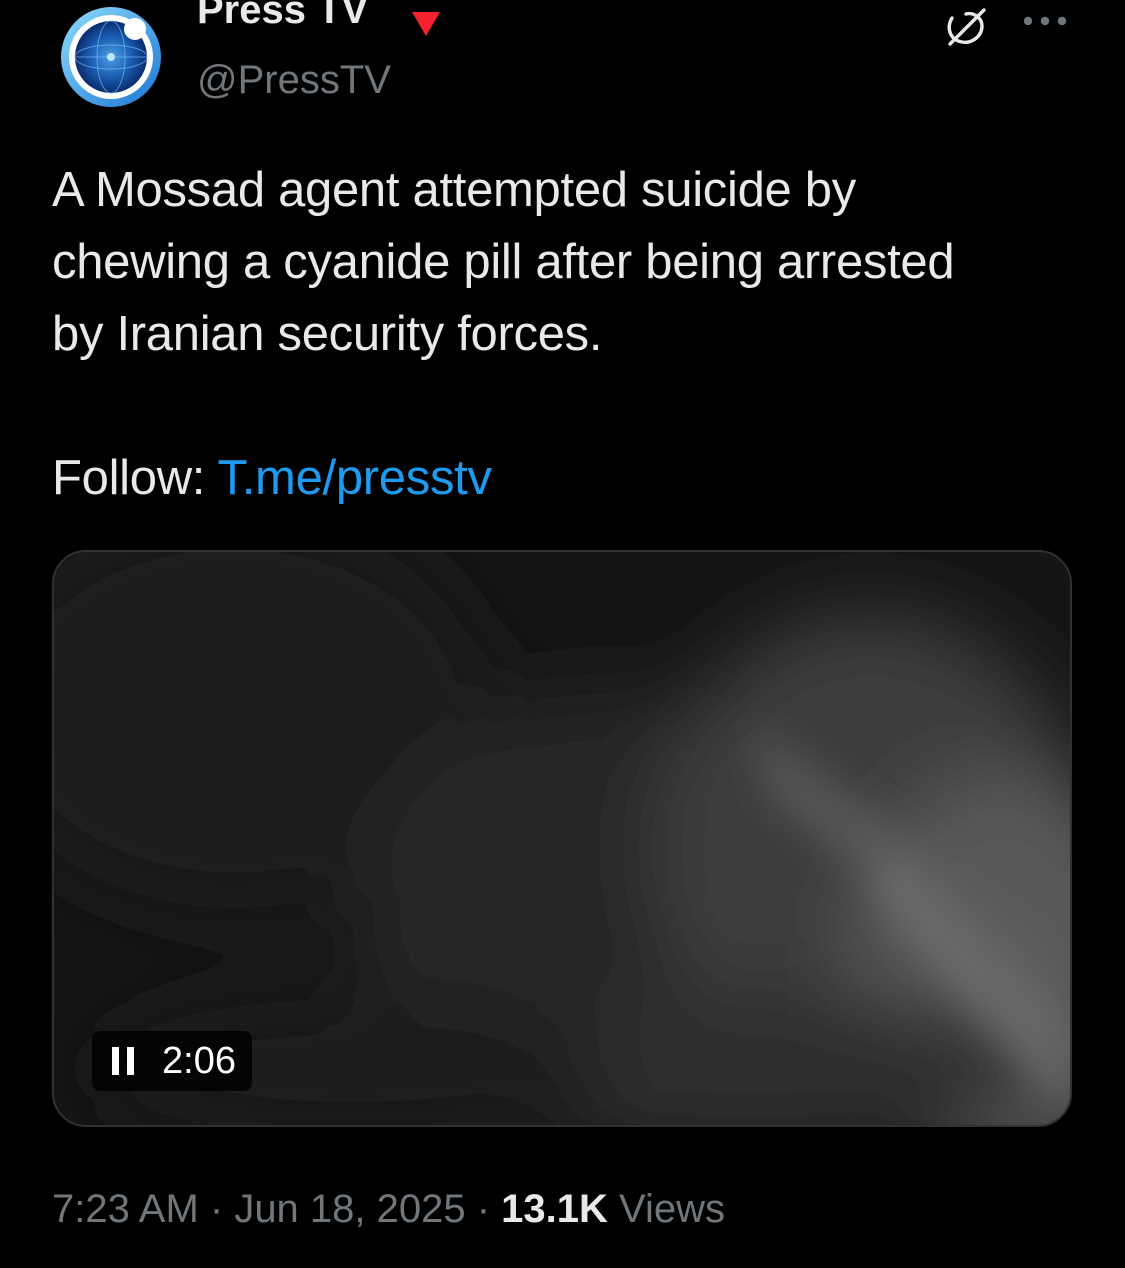 The width and height of the screenshot is (1125, 1268). I want to click on views-label: Views, so click(666, 1209).